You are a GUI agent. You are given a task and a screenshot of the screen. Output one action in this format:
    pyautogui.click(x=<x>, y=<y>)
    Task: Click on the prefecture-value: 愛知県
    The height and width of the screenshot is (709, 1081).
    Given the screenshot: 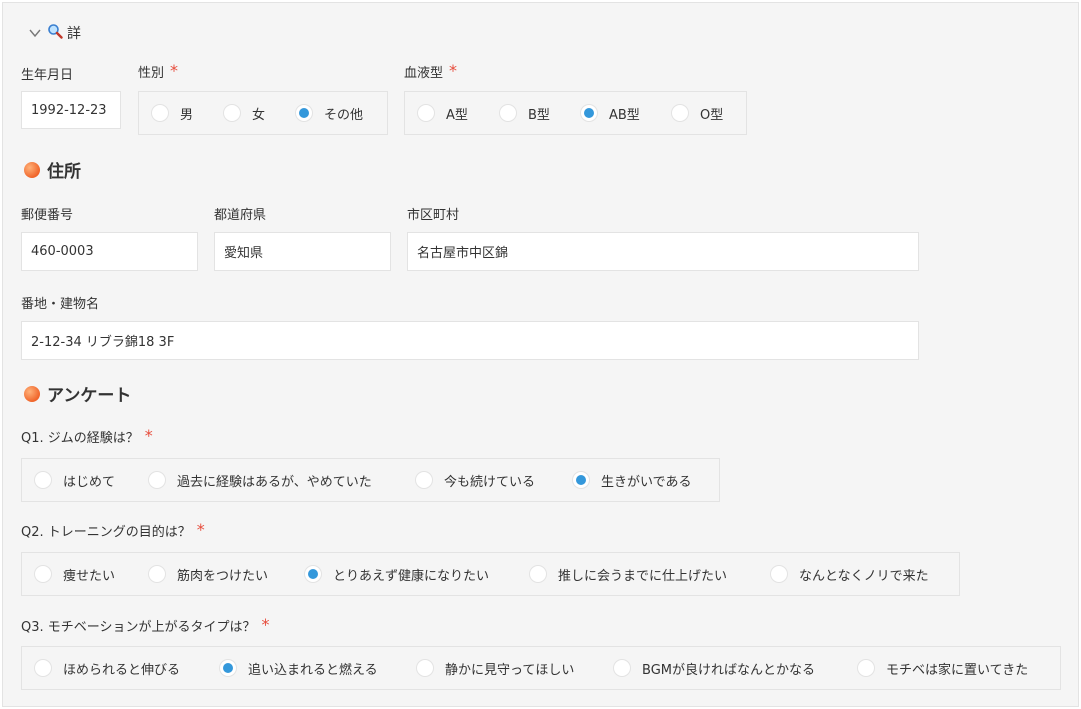 What is the action you would take?
    pyautogui.click(x=244, y=253)
    